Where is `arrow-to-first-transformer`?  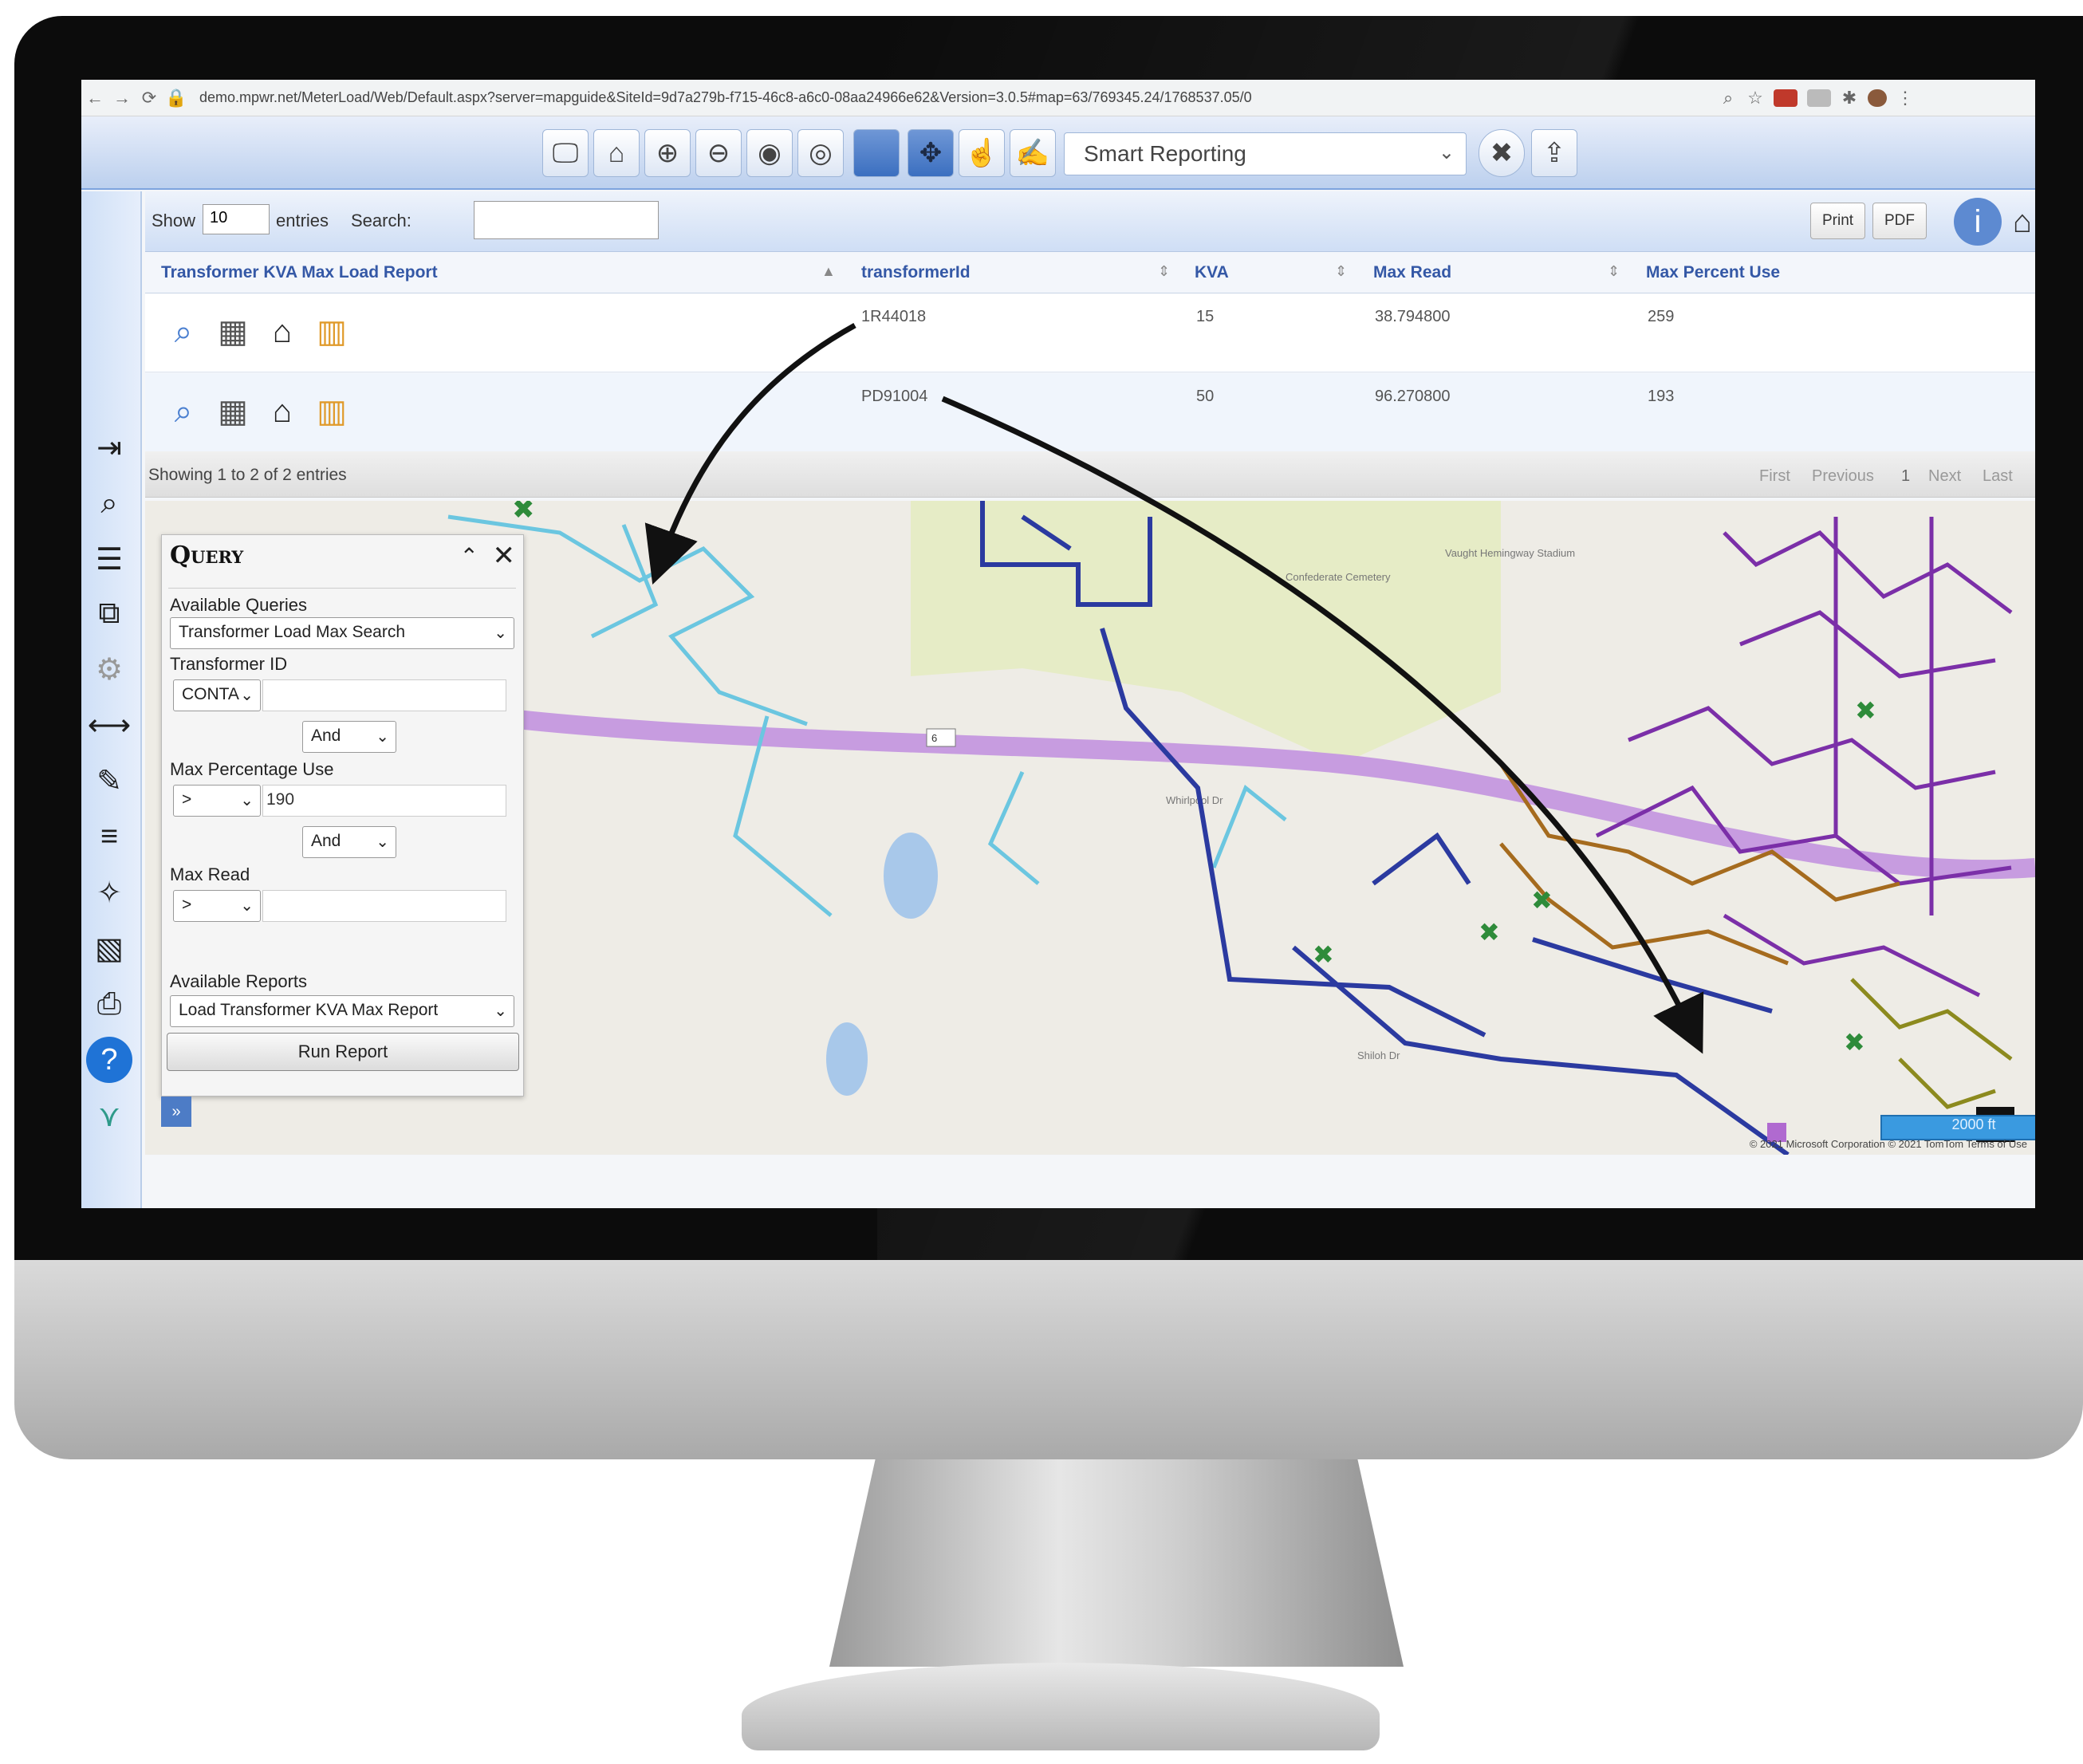
arrow-to-first-transformer is located at coordinates (750, 453).